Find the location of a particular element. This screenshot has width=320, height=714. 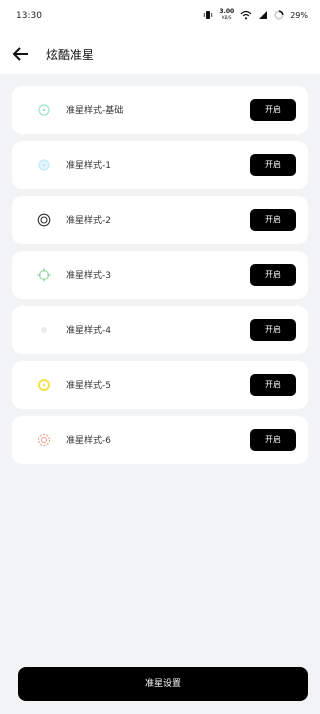

style-label: 准星样式-2 is located at coordinates (88, 221).